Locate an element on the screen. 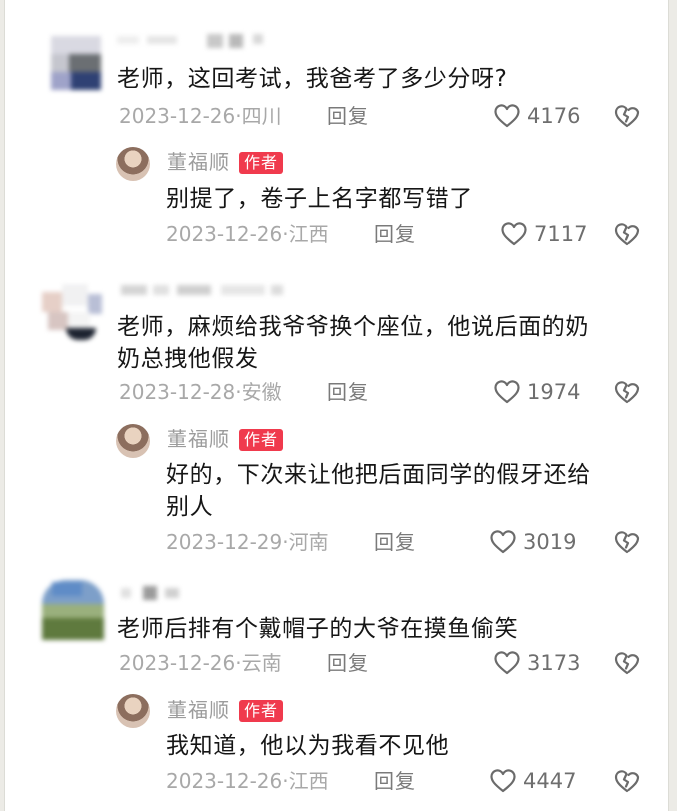  comment-location: 云南 is located at coordinates (261, 663).